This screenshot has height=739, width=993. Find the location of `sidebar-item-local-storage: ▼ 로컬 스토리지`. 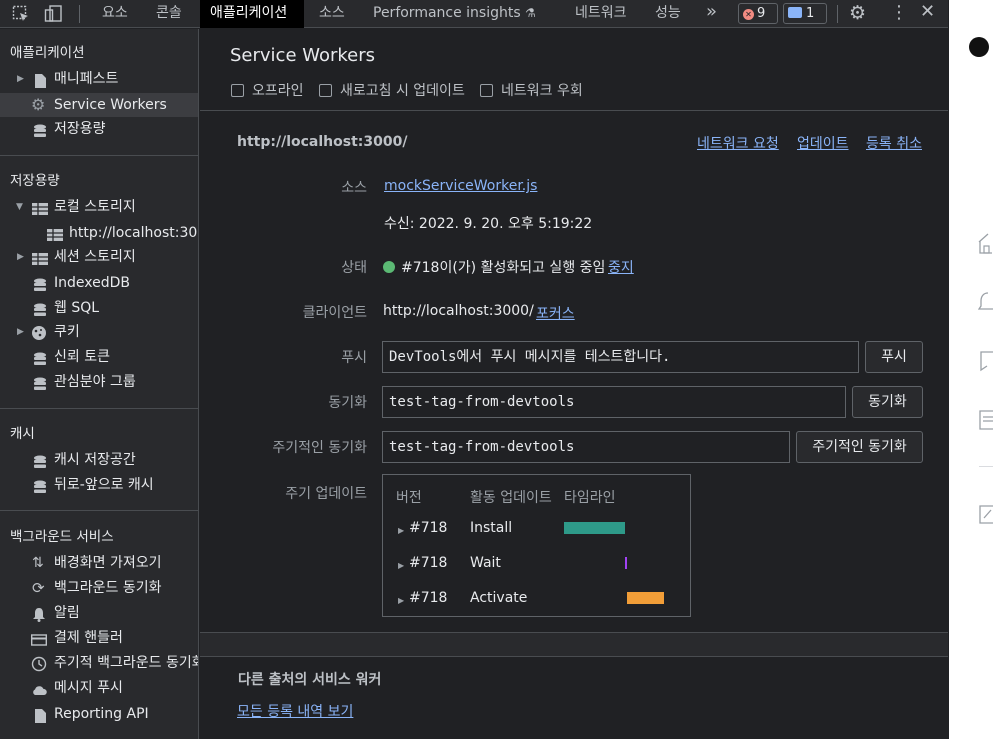

sidebar-item-local-storage: ▼ 로컬 스토리지 is located at coordinates (99, 207).